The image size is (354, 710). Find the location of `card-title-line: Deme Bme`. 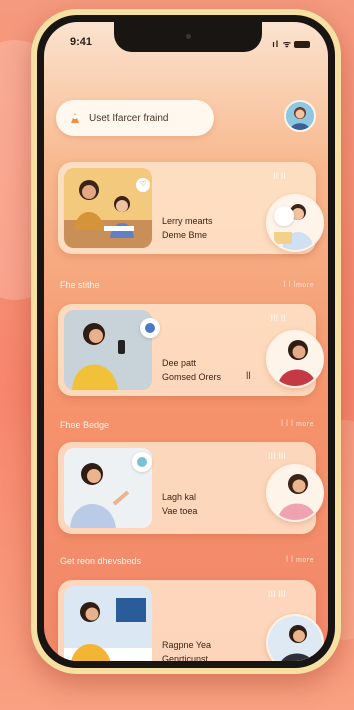

card-title-line: Deme Bme is located at coordinates (185, 235).